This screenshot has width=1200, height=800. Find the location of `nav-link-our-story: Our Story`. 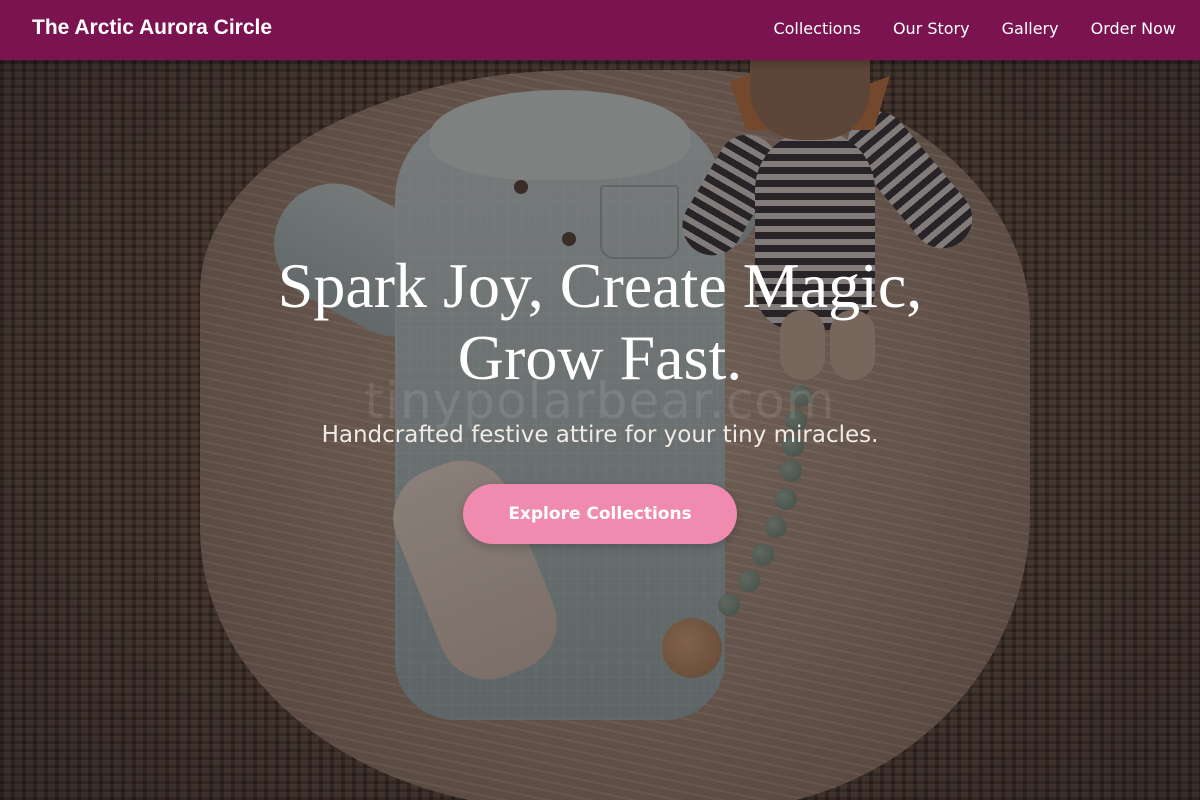

nav-link-our-story: Our Story is located at coordinates (931, 28).